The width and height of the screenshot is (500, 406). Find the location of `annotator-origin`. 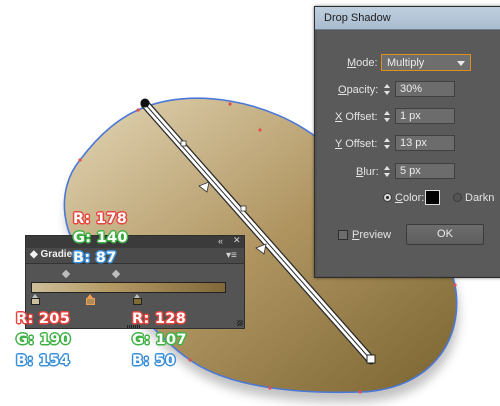

annotator-origin is located at coordinates (145, 103).